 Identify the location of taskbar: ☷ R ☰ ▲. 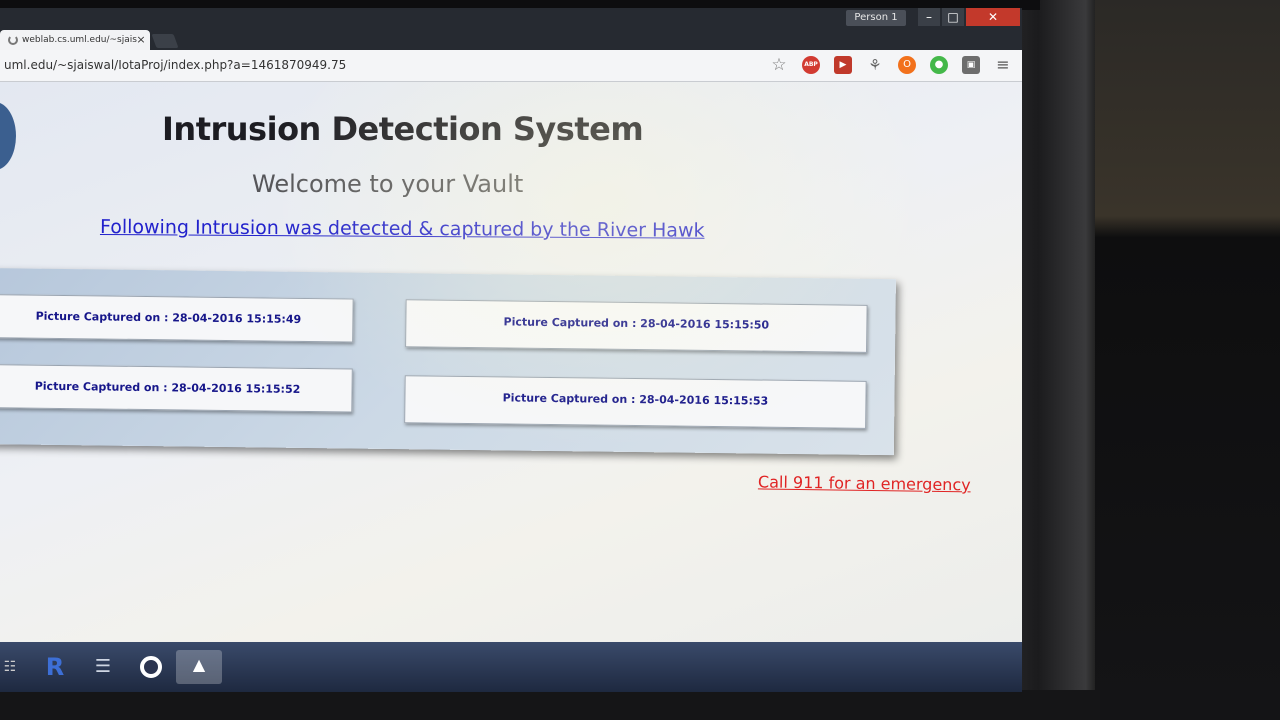
(511, 667).